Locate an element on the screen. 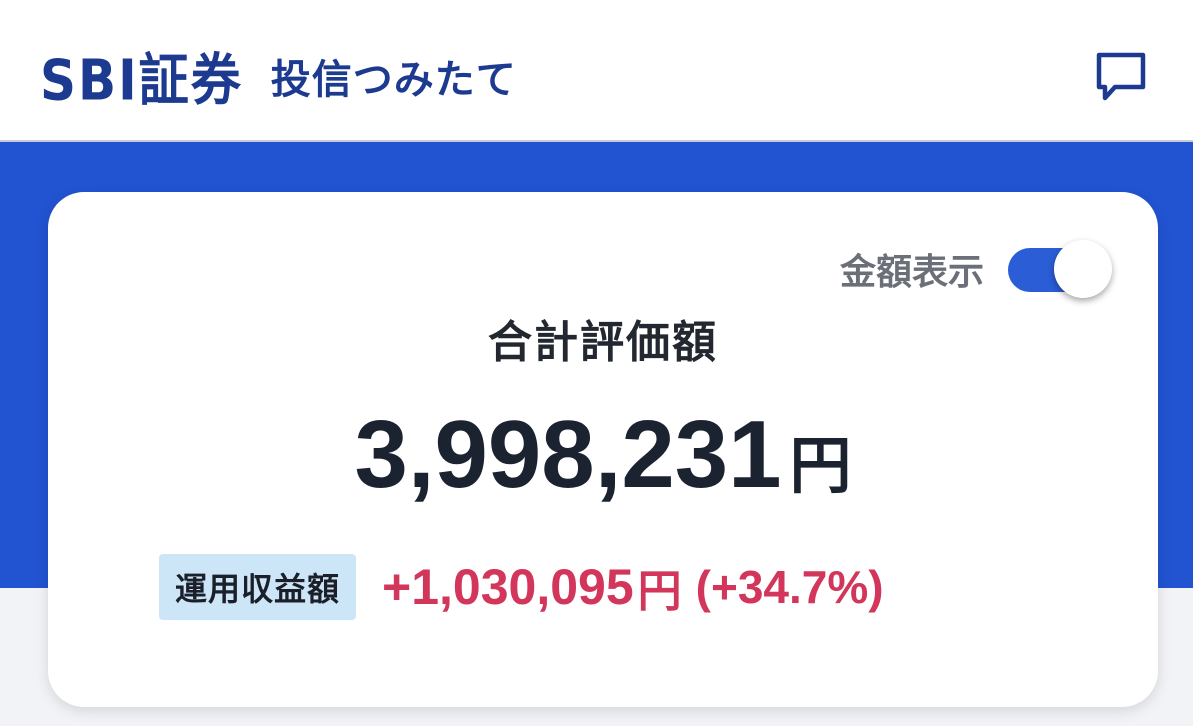 The width and height of the screenshot is (1193, 726). total-valuation-amount: 3,998,231 円 is located at coordinates (603, 455).